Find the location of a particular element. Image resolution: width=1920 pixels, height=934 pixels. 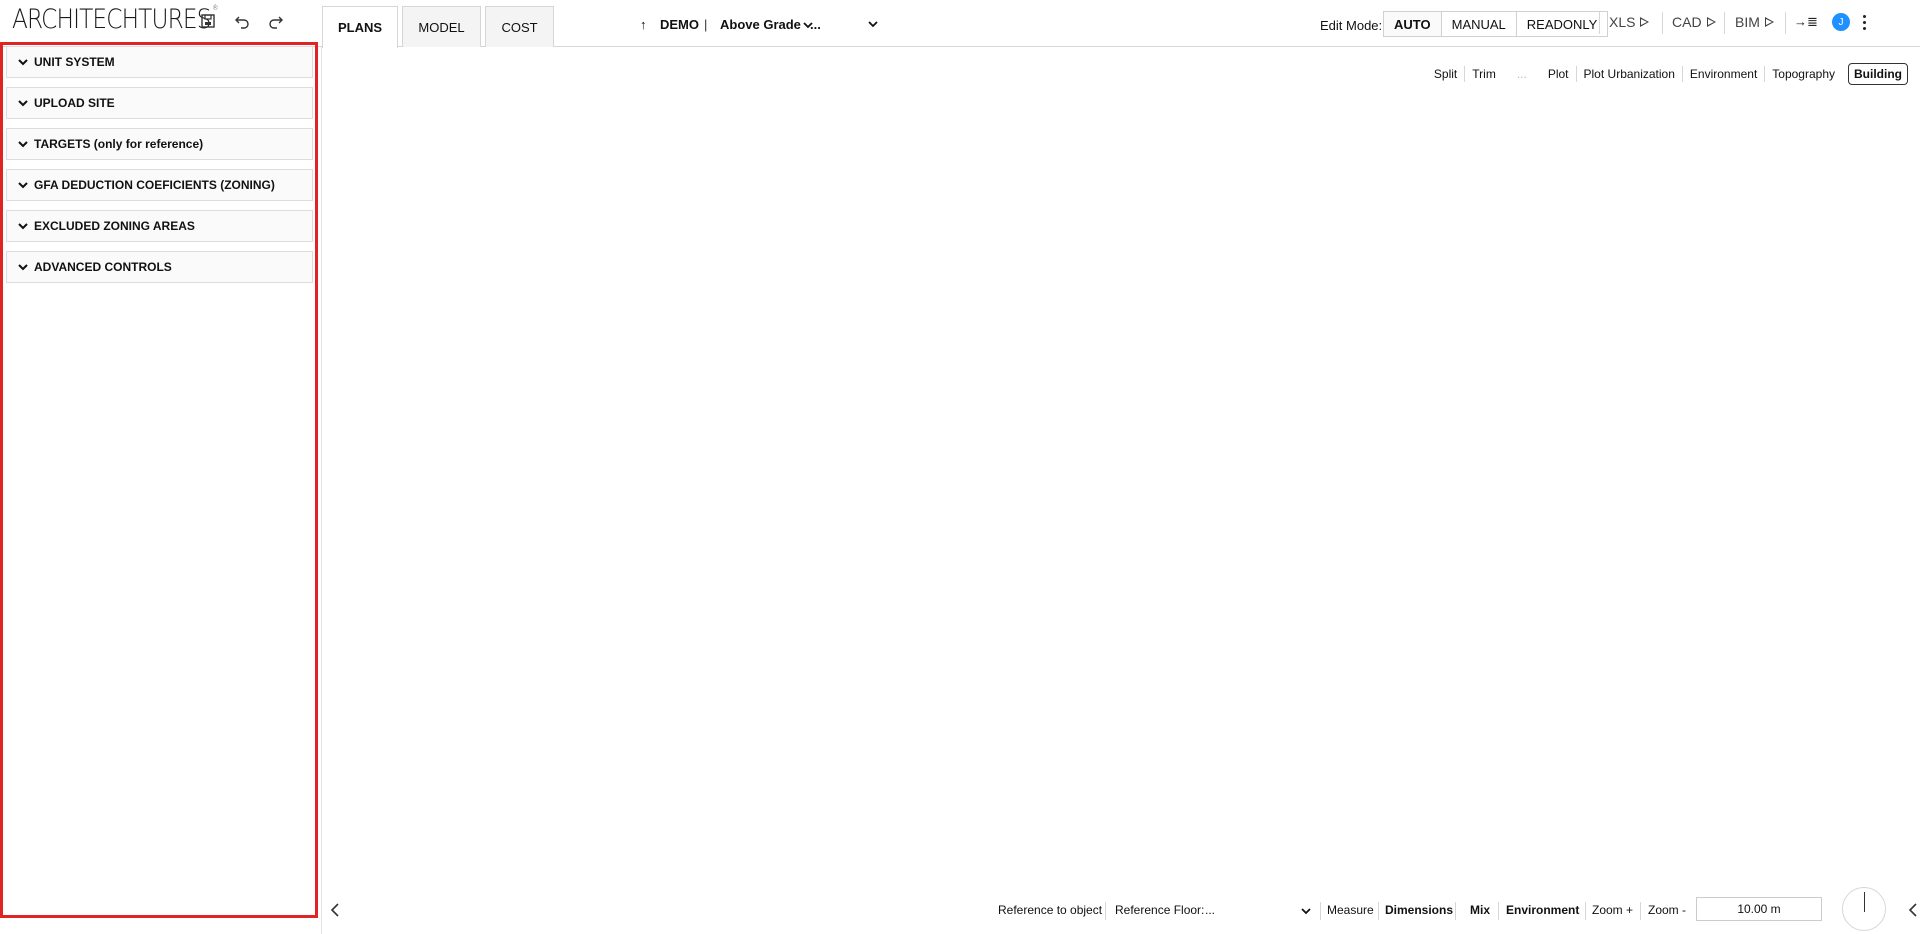

tab-plans: PLANS is located at coordinates (360, 27).